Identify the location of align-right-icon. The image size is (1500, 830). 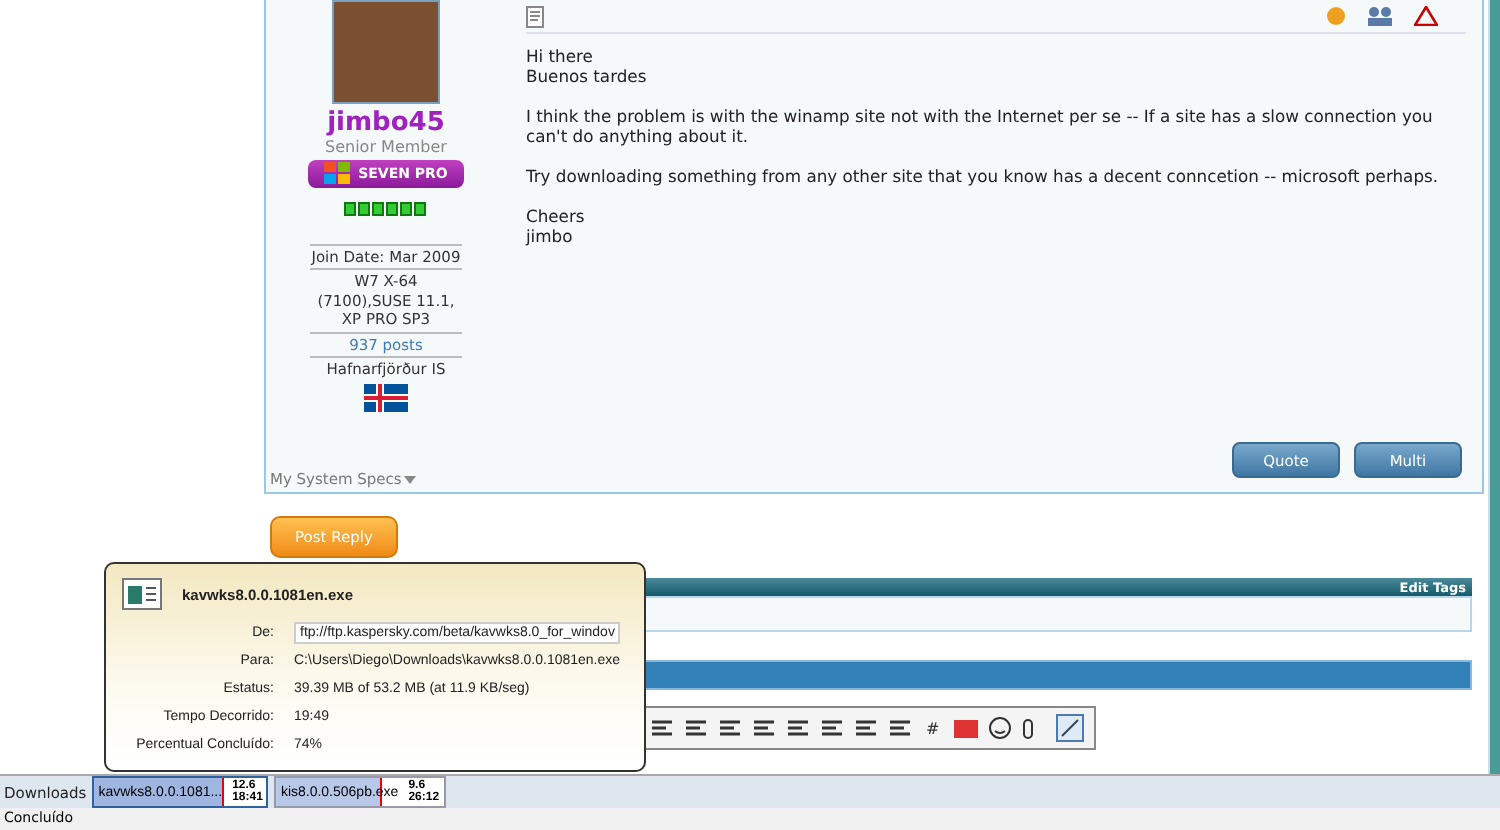
(695, 728).